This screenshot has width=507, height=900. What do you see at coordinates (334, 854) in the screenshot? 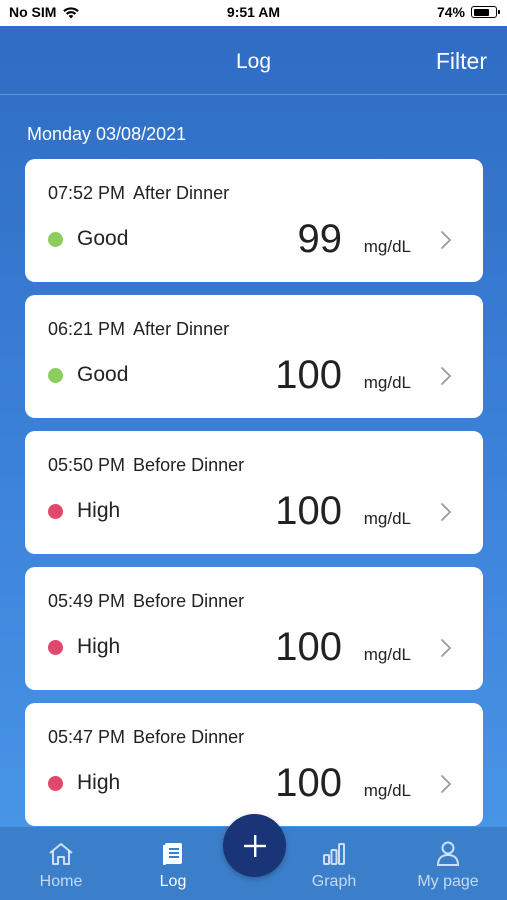
I see `graph-icon` at bounding box center [334, 854].